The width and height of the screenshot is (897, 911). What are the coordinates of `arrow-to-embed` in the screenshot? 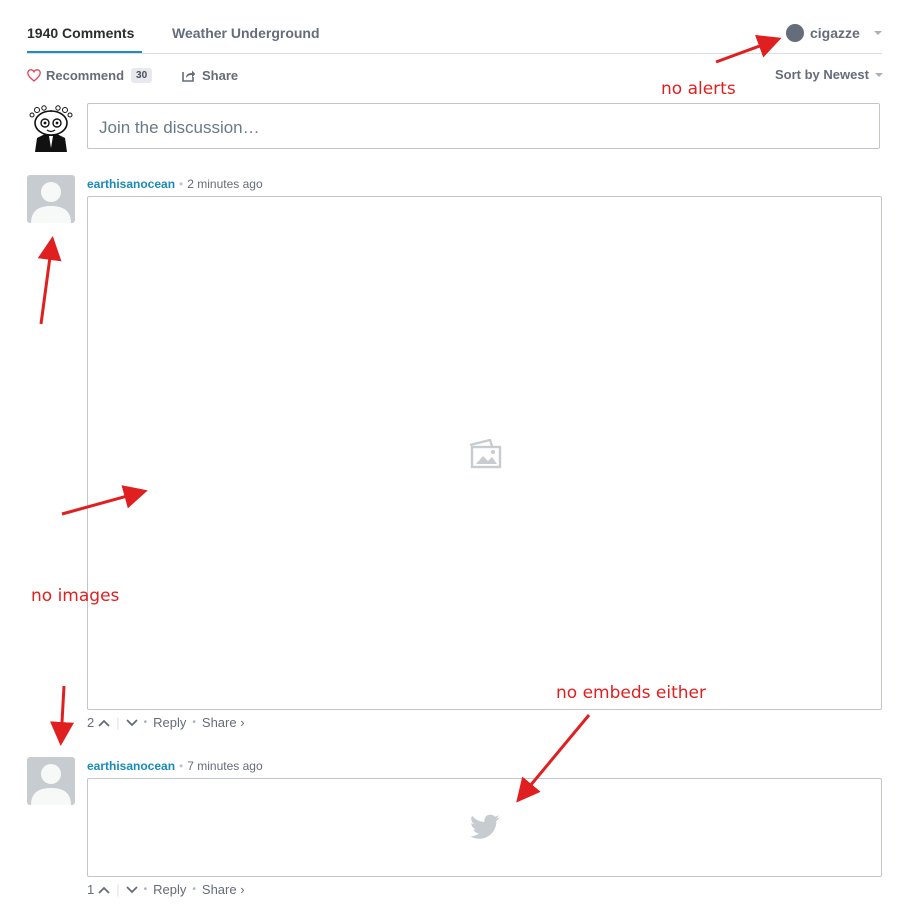 It's located at (553, 758).